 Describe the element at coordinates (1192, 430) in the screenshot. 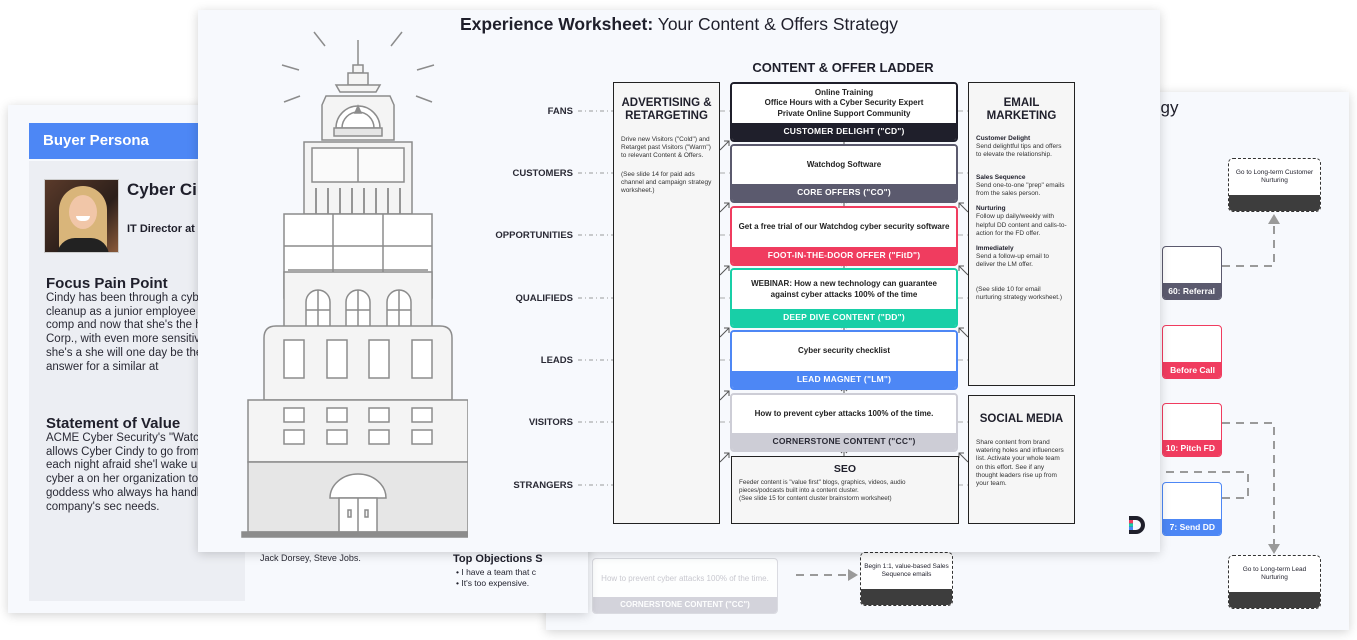

I see `nurture-card-pitch-fd: 10: Pitch FD` at that location.